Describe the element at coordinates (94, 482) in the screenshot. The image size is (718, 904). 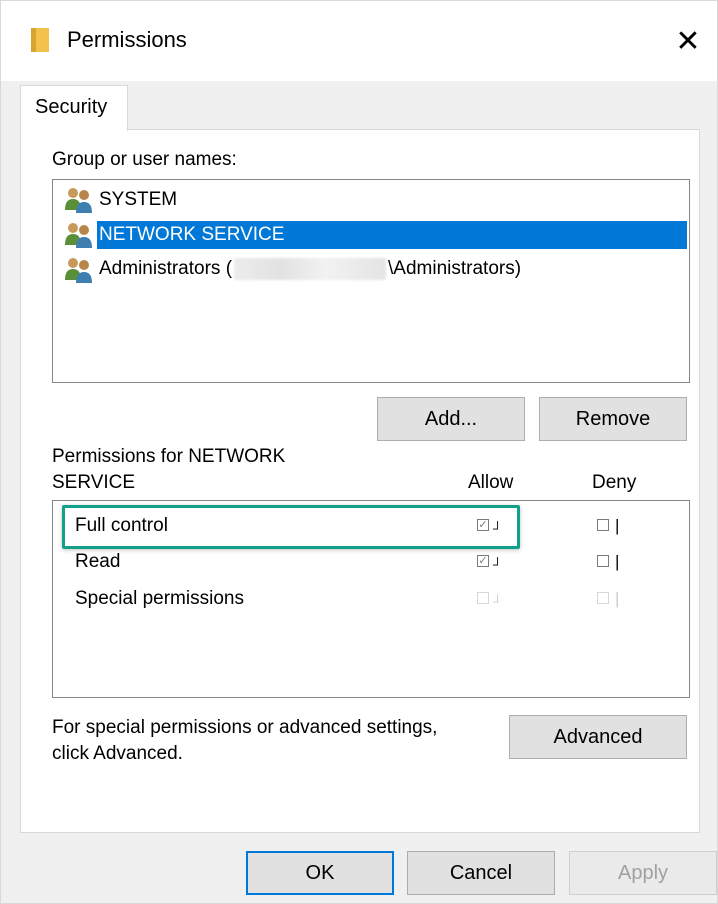
I see `permissions-for-label-line2: SERVICE` at that location.